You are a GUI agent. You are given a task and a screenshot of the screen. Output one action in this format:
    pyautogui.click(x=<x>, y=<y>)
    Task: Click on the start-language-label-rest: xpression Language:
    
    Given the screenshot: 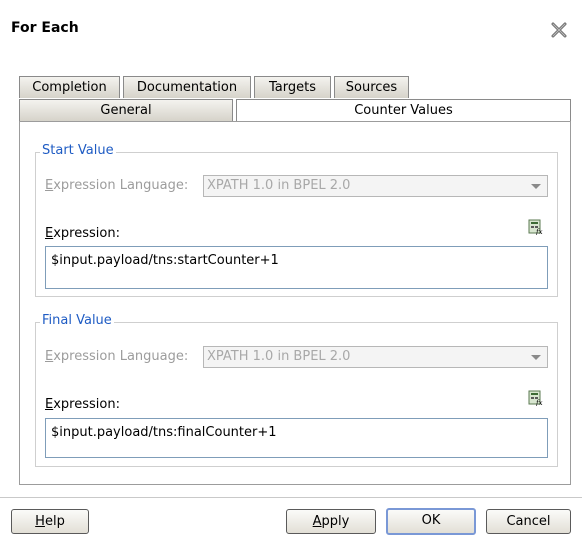 What is the action you would take?
    pyautogui.click(x=121, y=185)
    